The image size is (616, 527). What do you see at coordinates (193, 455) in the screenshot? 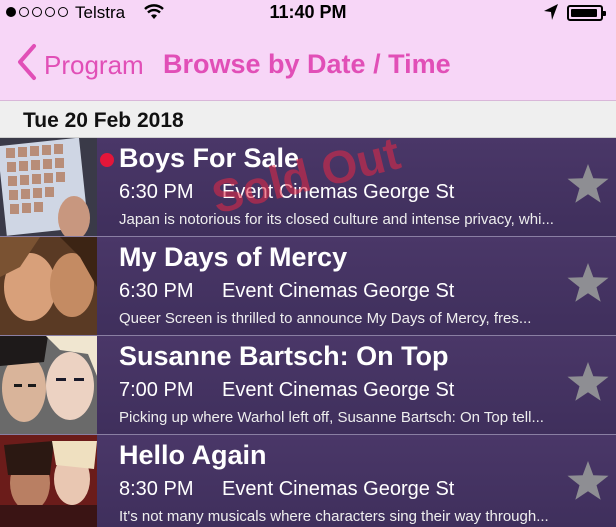
I see `event-title: Hello Again` at bounding box center [193, 455].